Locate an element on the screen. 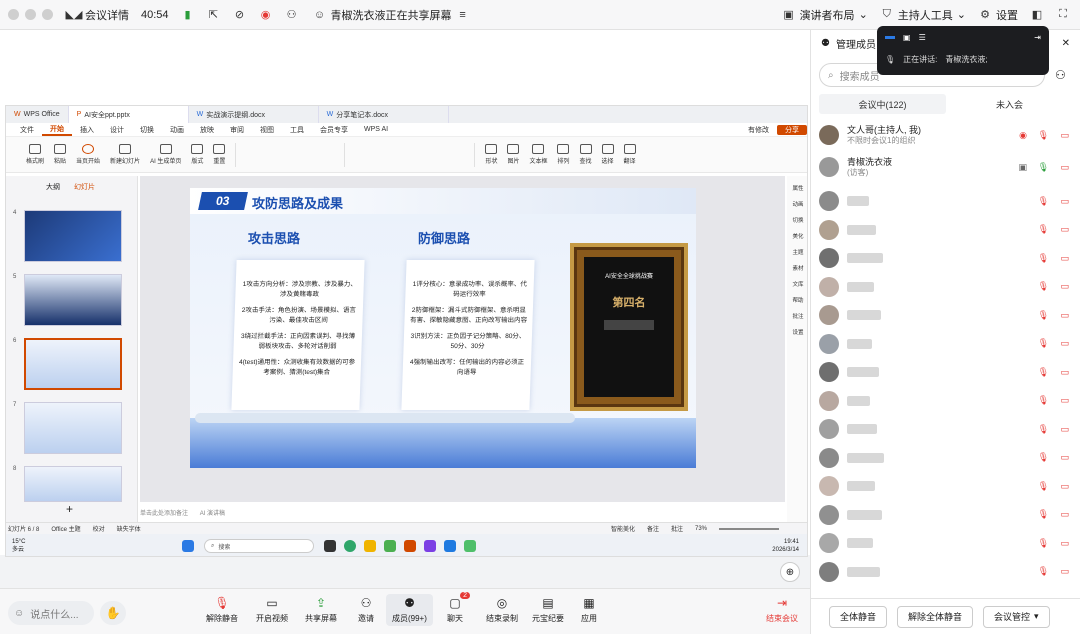  paste-button: 粘贴 is located at coordinates (60, 154).